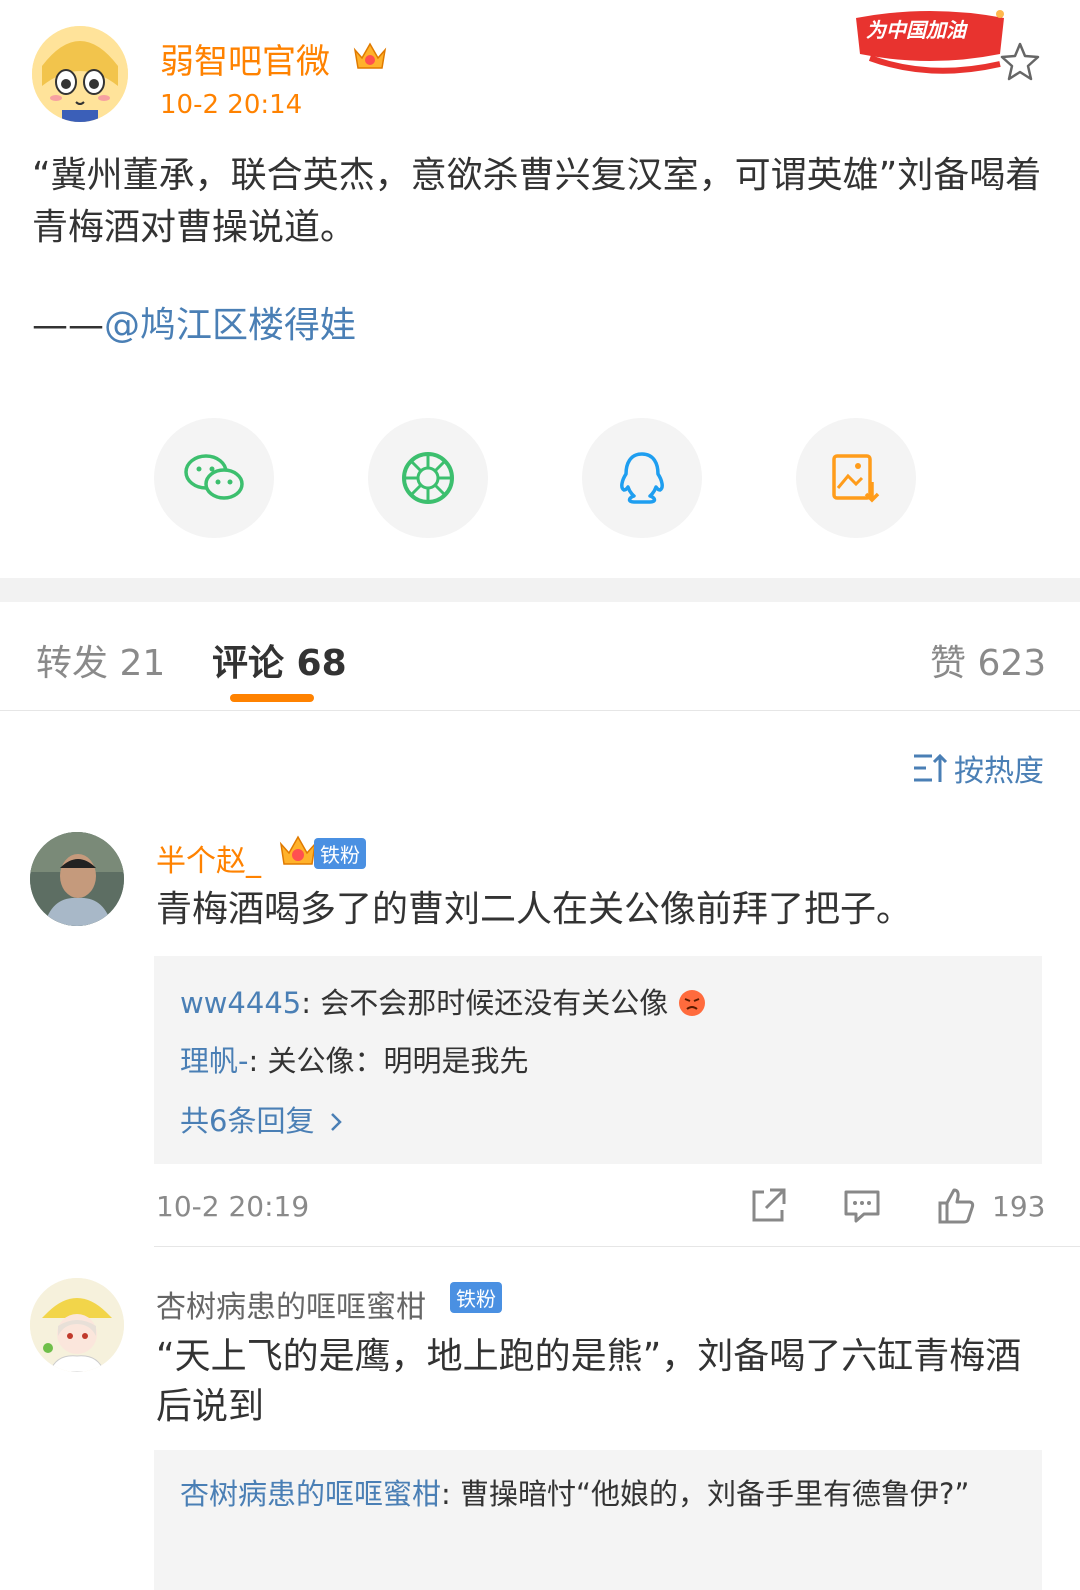  What do you see at coordinates (279, 660) in the screenshot?
I see `tab-comment: 评论 68` at bounding box center [279, 660].